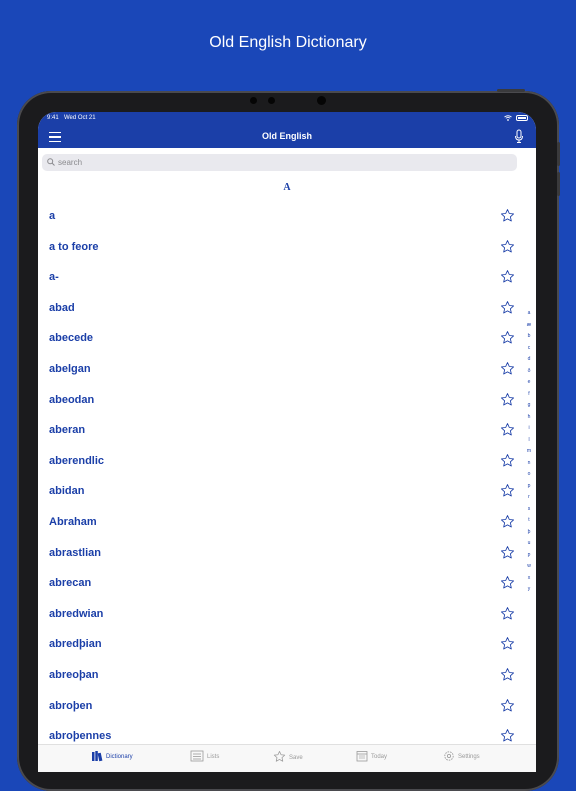 The width and height of the screenshot is (576, 791). I want to click on index-letter: w, so click(529, 567).